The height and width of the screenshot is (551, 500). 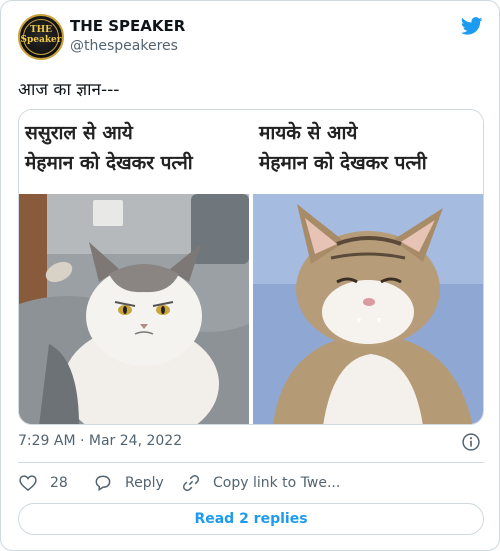 I want to click on reply-label: Reply, so click(x=144, y=483).